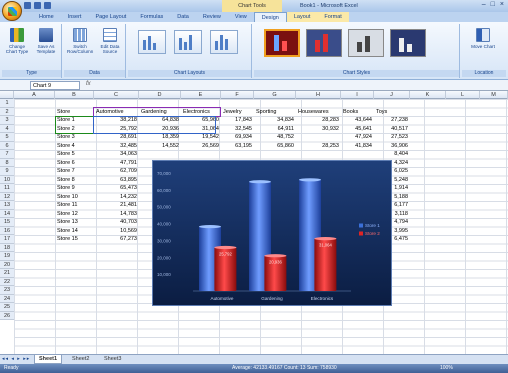 The height and width of the screenshot is (373, 508). I want to click on row-header: 19, so click(7, 256).